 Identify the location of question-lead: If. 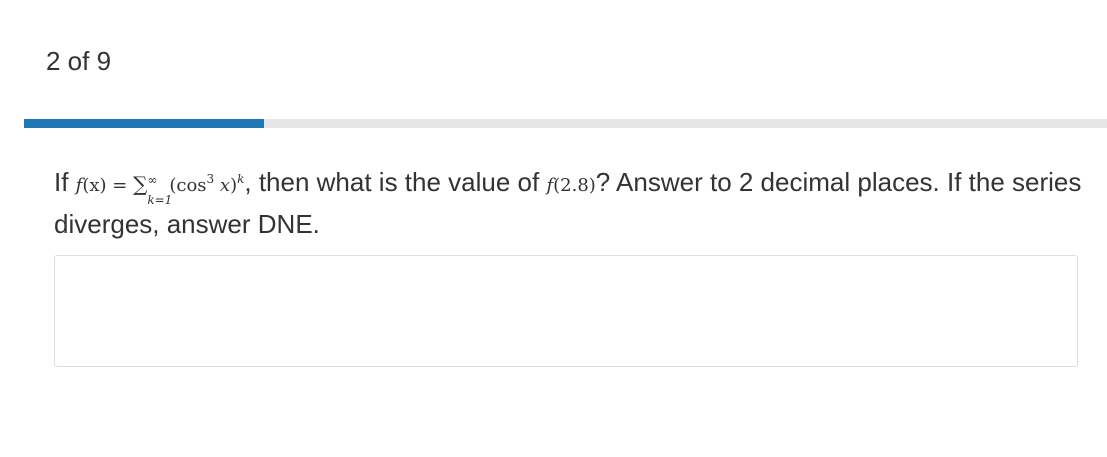
(65, 182).